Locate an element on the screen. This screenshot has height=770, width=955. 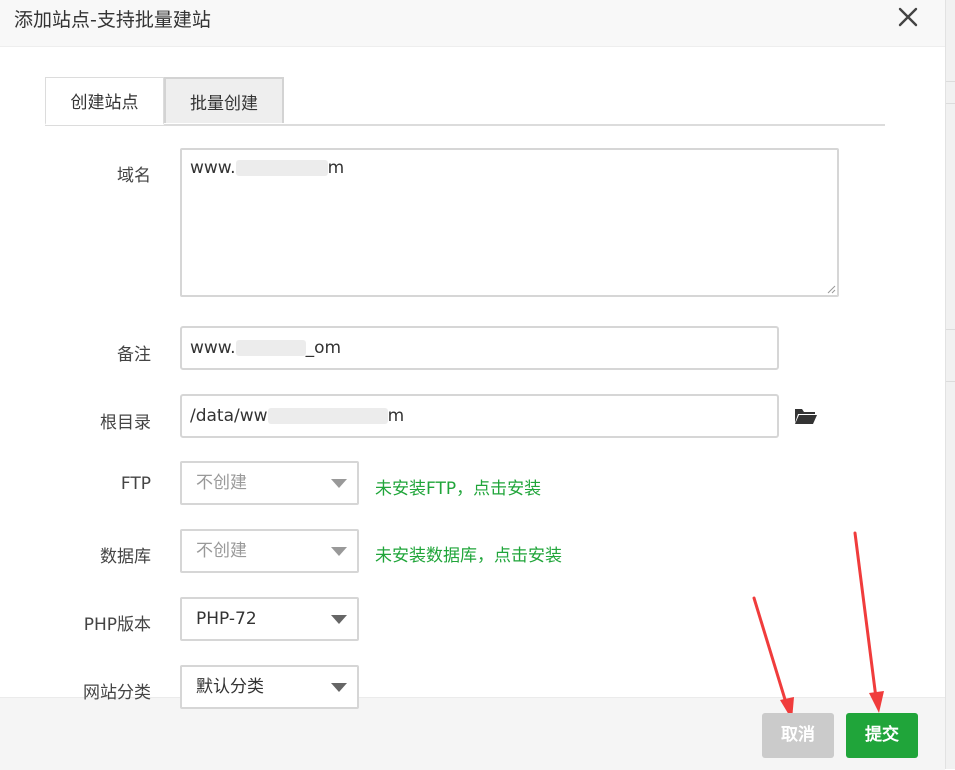
domain-value: www. is located at coordinates (213, 168).